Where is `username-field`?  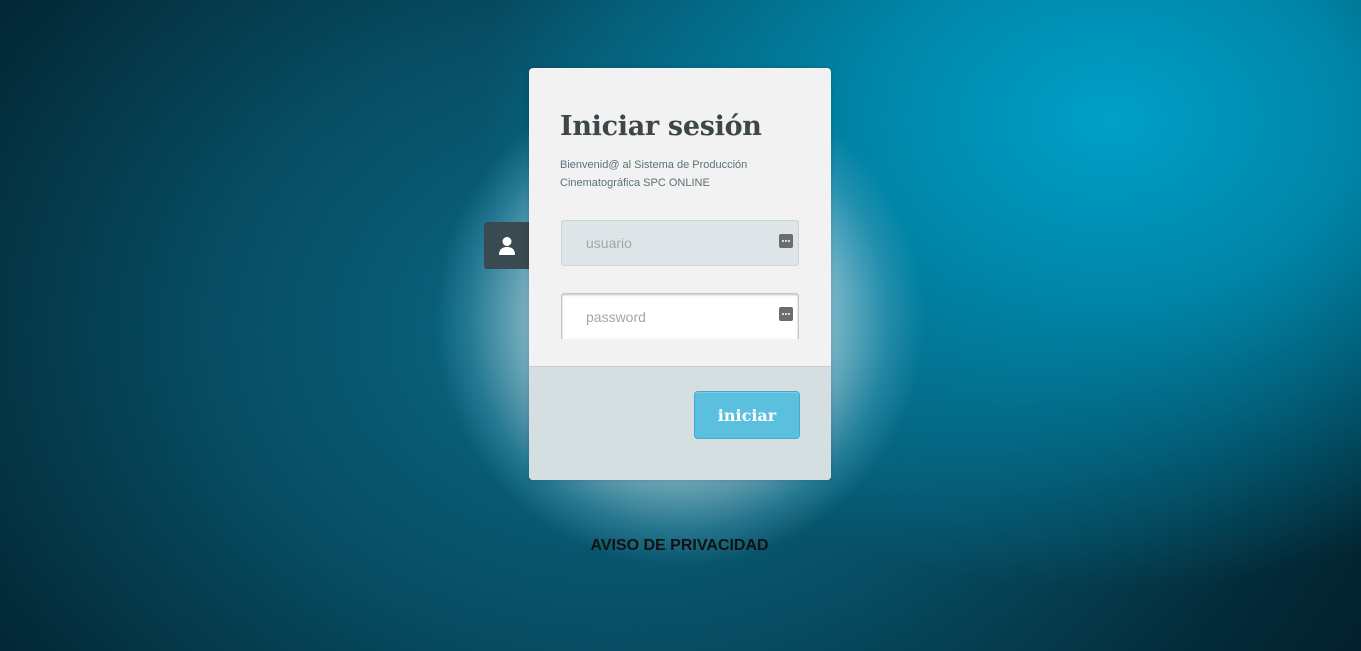
username-field is located at coordinates (680, 243).